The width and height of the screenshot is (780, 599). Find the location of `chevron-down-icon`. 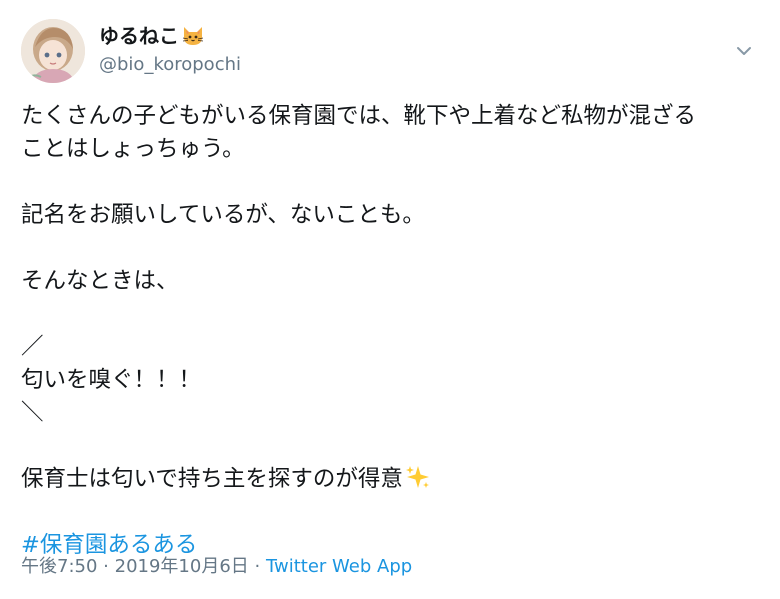

chevron-down-icon is located at coordinates (744, 51).